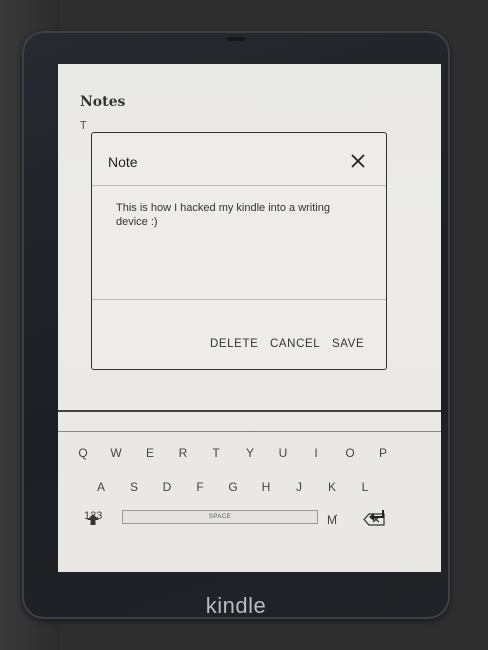  What do you see at coordinates (220, 517) in the screenshot?
I see `space-key: SPACE` at bounding box center [220, 517].